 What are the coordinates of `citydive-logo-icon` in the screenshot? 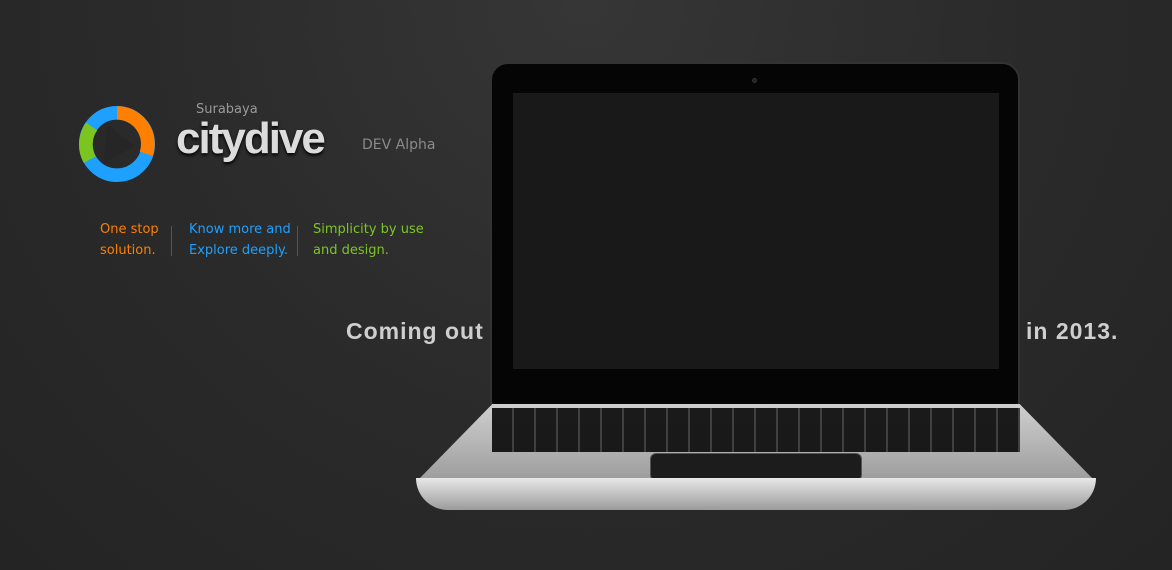 It's located at (117, 144).